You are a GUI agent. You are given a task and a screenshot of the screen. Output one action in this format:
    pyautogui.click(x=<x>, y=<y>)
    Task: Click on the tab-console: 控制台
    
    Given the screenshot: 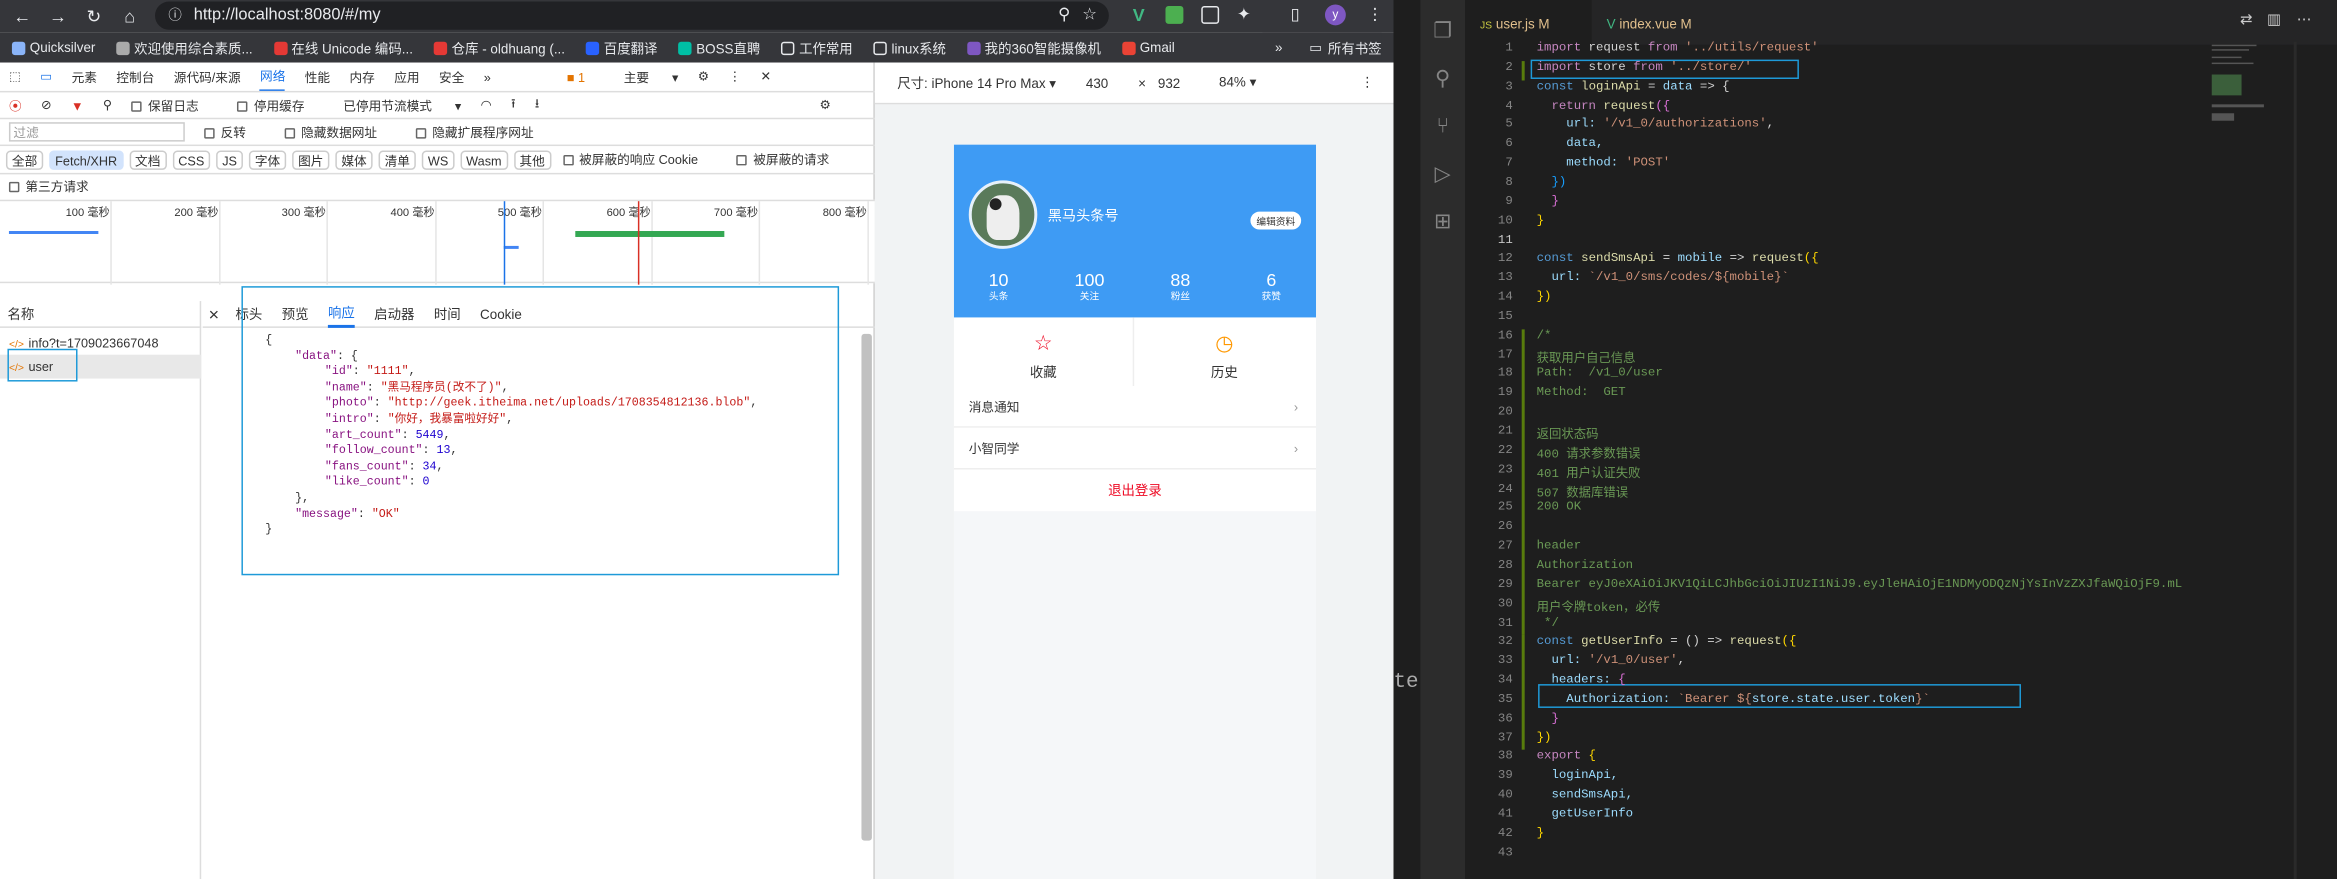 What is the action you would take?
    pyautogui.click(x=135, y=77)
    